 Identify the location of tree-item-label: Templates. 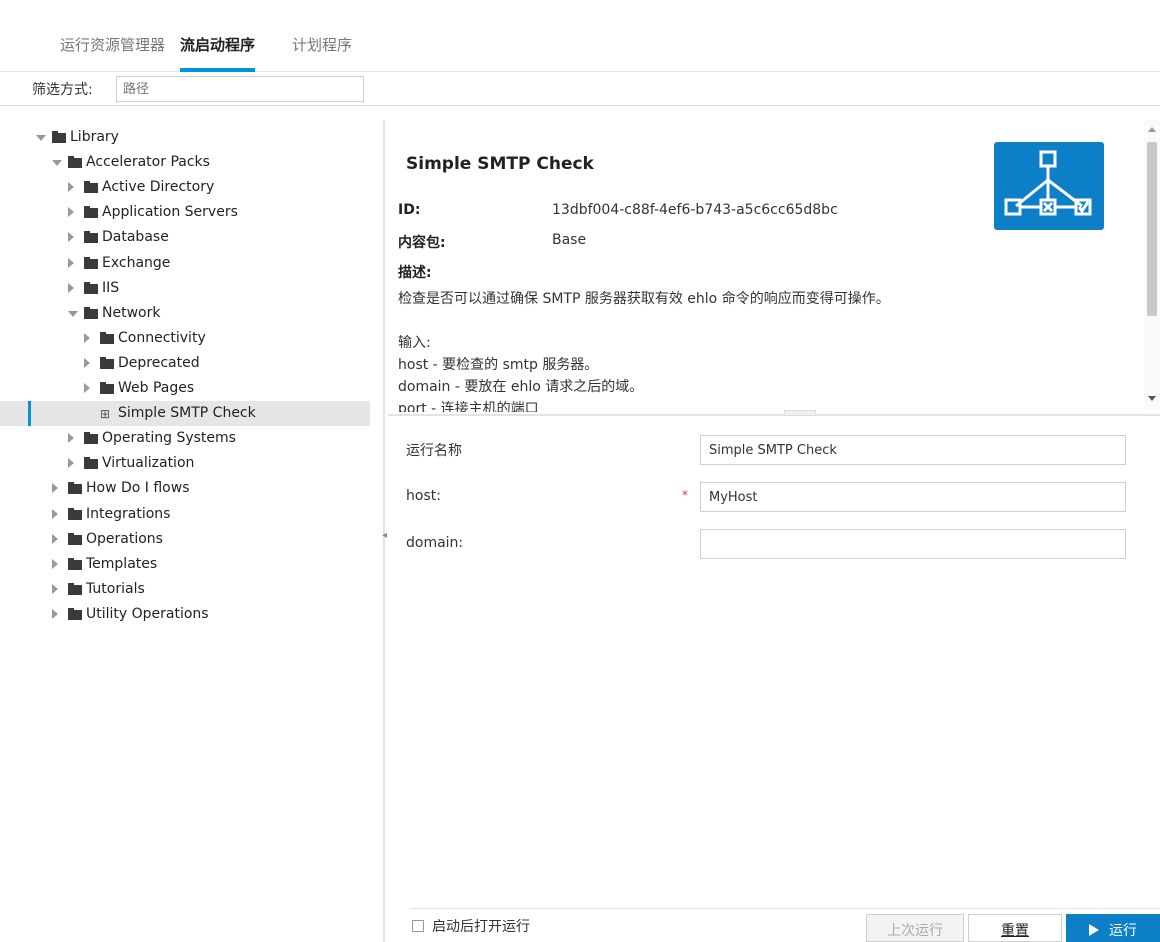
(122, 563).